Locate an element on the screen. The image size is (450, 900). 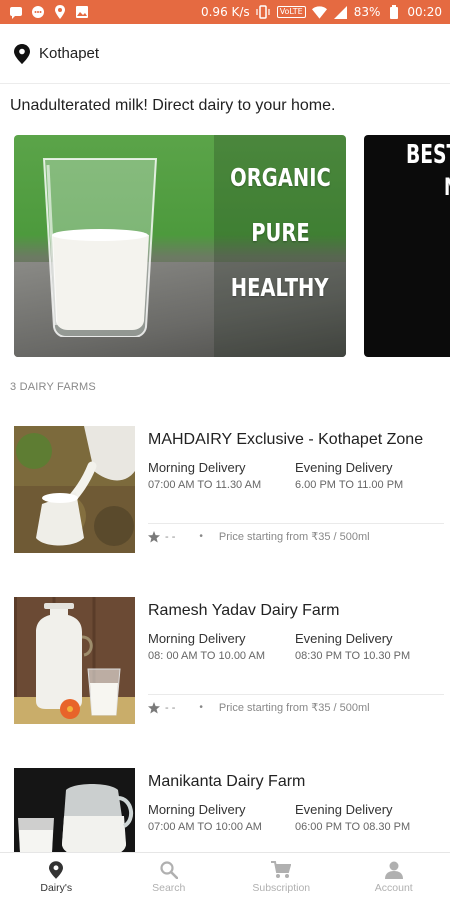
banner-word: HEALTHY is located at coordinates (280, 287).